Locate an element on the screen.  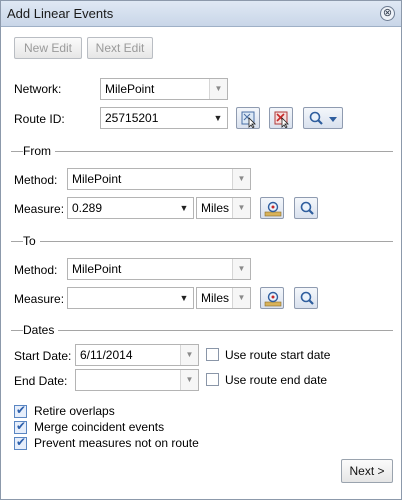
to-pick-measure-button is located at coordinates (272, 298).